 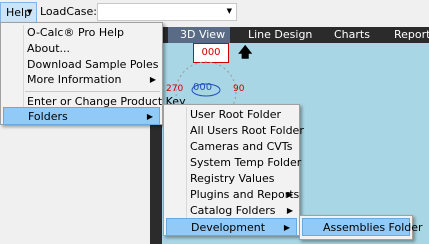 I want to click on menu-item-assemblies-folder: Assemblies Folder, so click(x=362, y=227).